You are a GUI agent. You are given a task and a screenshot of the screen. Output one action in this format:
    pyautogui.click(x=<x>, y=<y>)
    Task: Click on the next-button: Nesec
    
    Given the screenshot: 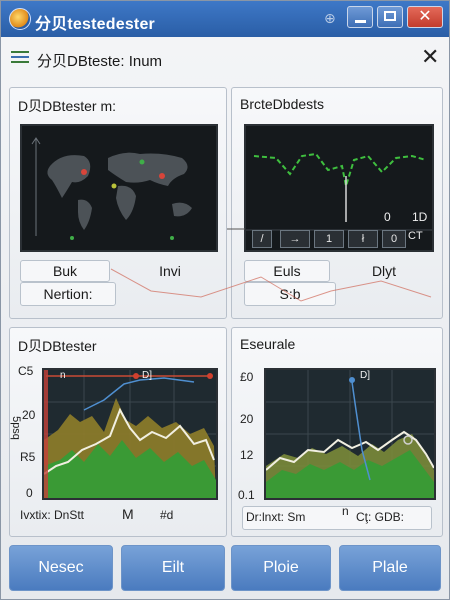 What is the action you would take?
    pyautogui.click(x=61, y=568)
    